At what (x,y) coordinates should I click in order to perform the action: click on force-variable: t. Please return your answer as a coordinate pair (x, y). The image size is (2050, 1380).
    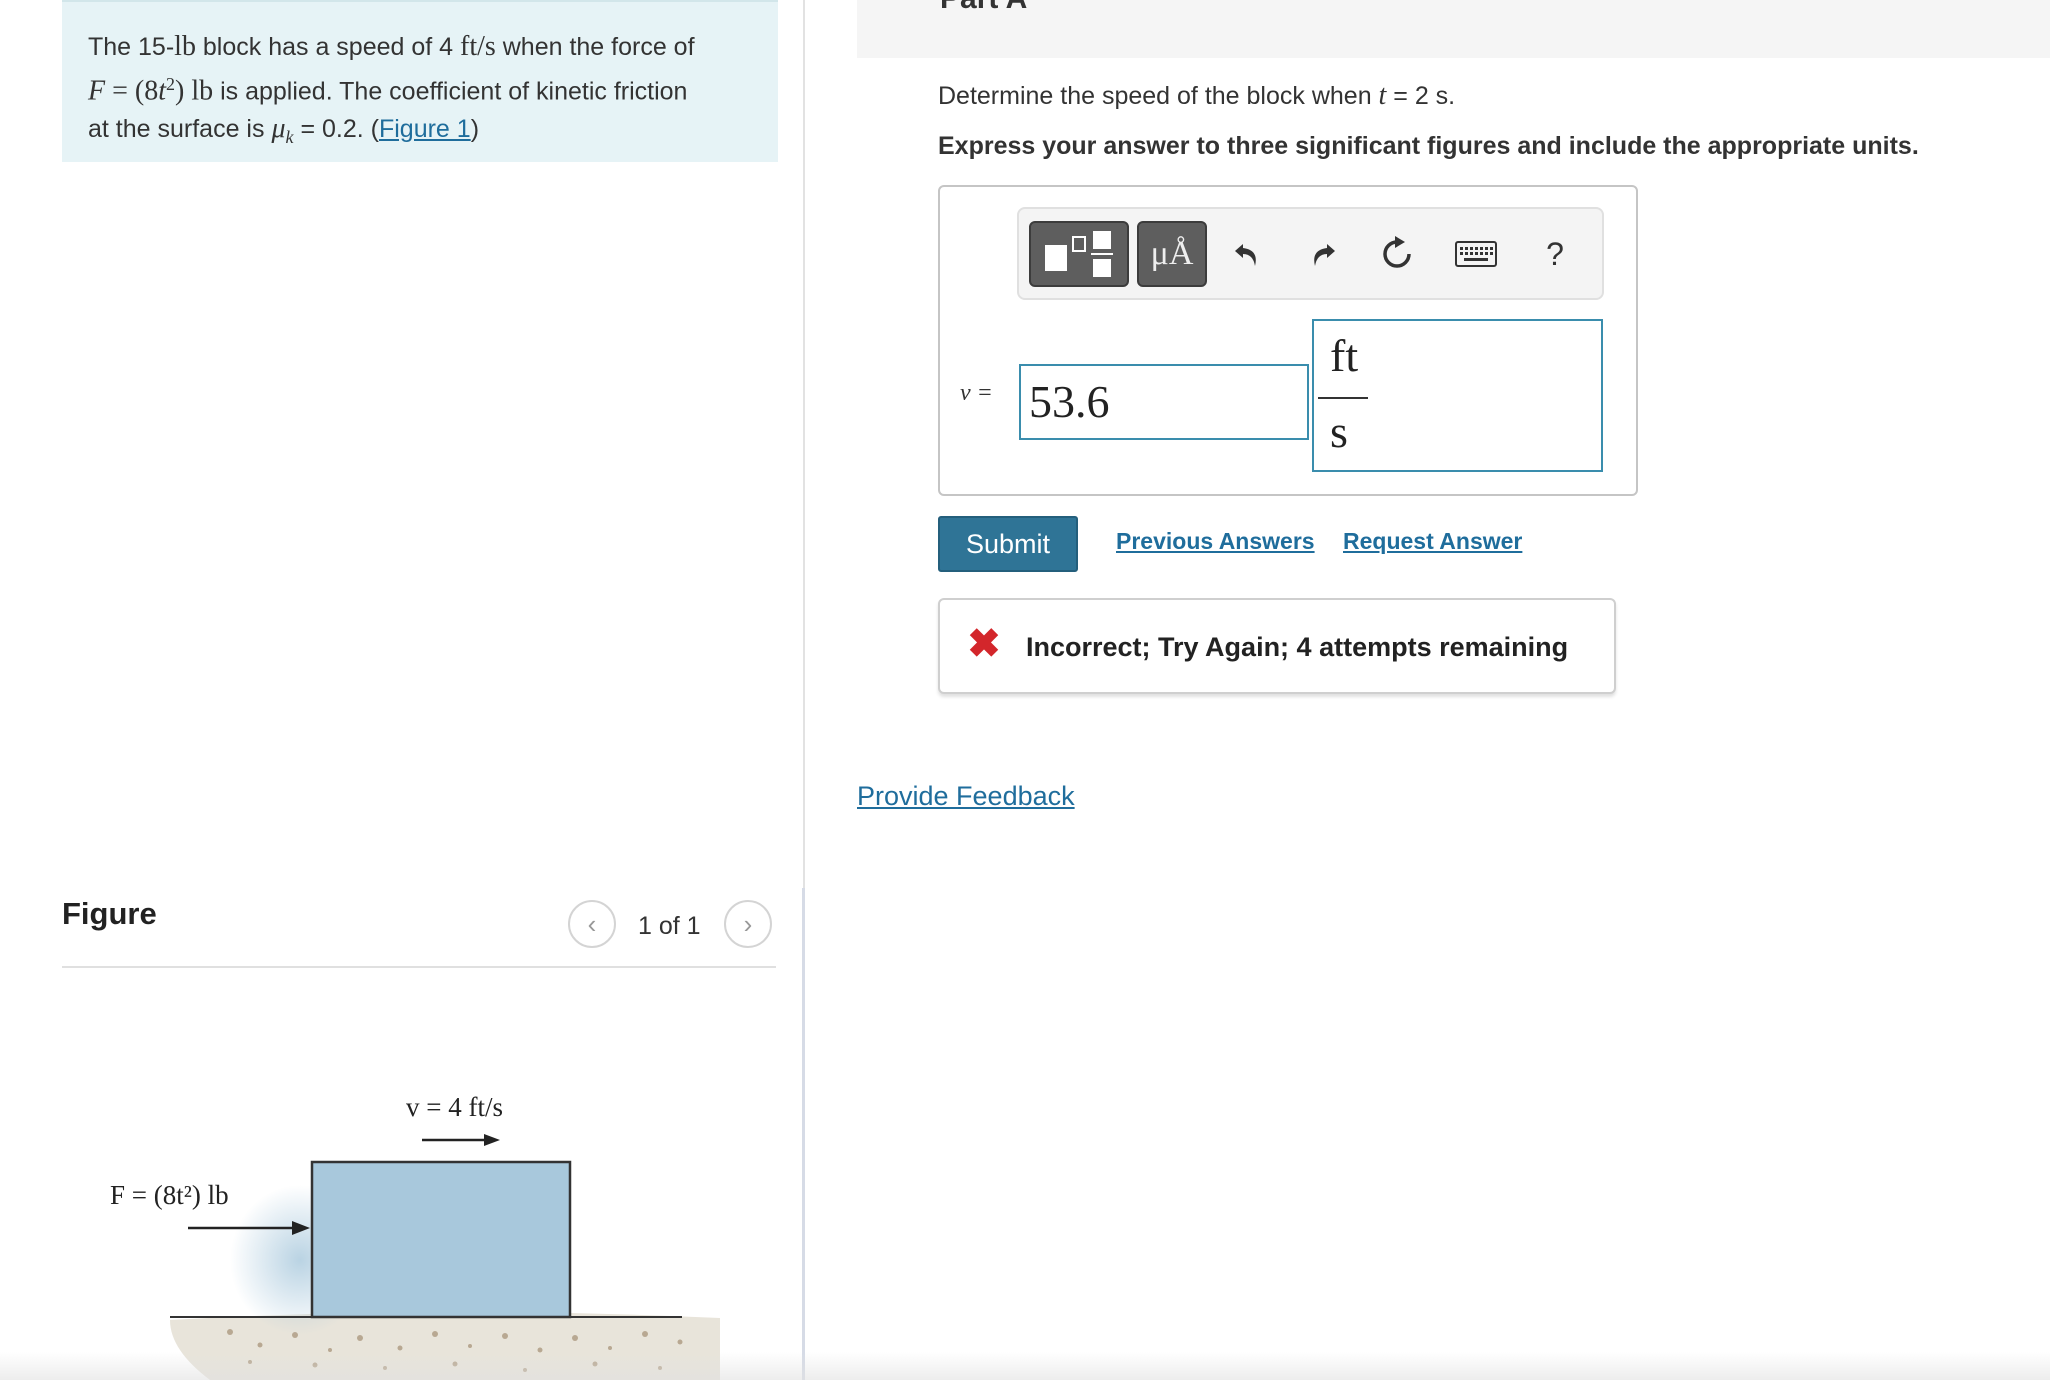
    Looking at the image, I should click on (162, 91).